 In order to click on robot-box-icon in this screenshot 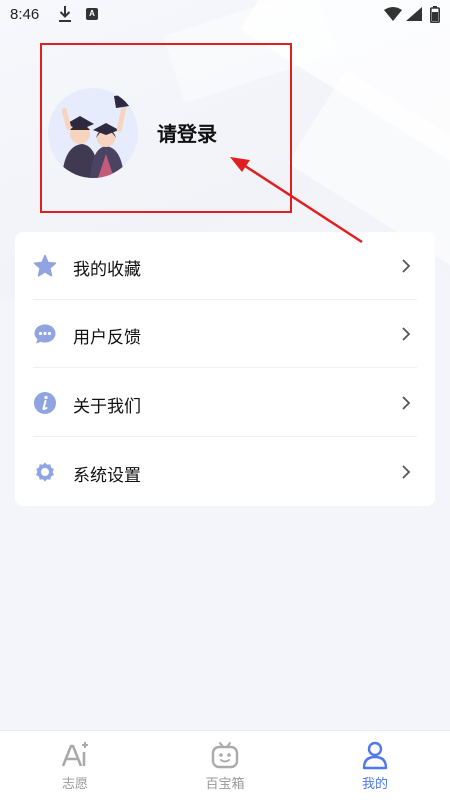, I will do `click(225, 755)`.